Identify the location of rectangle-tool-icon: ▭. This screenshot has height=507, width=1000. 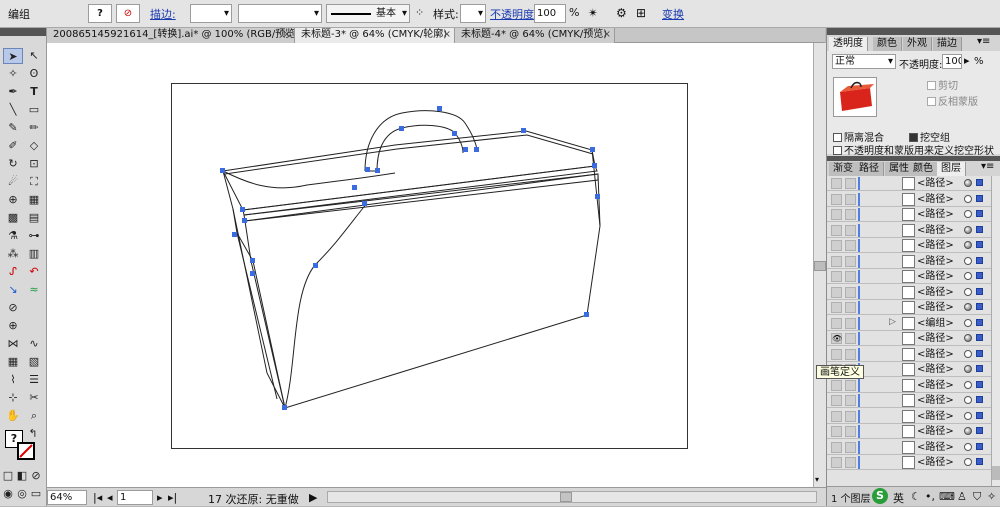
(34, 110).